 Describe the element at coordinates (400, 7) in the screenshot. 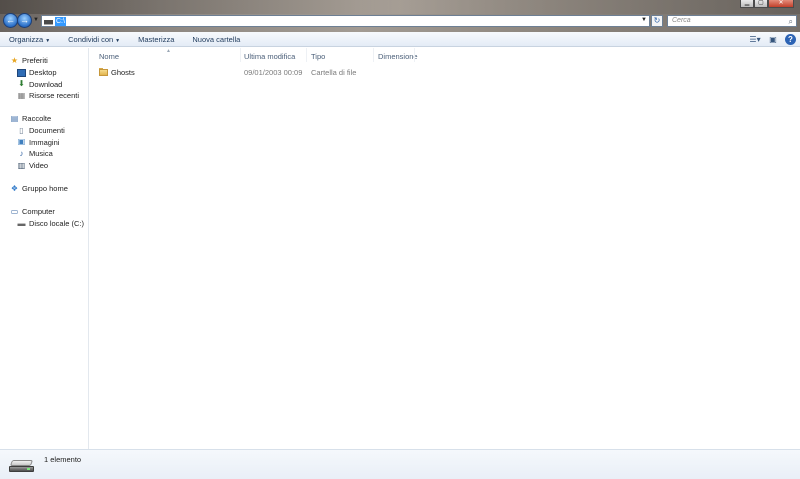

I see `title-bar` at that location.